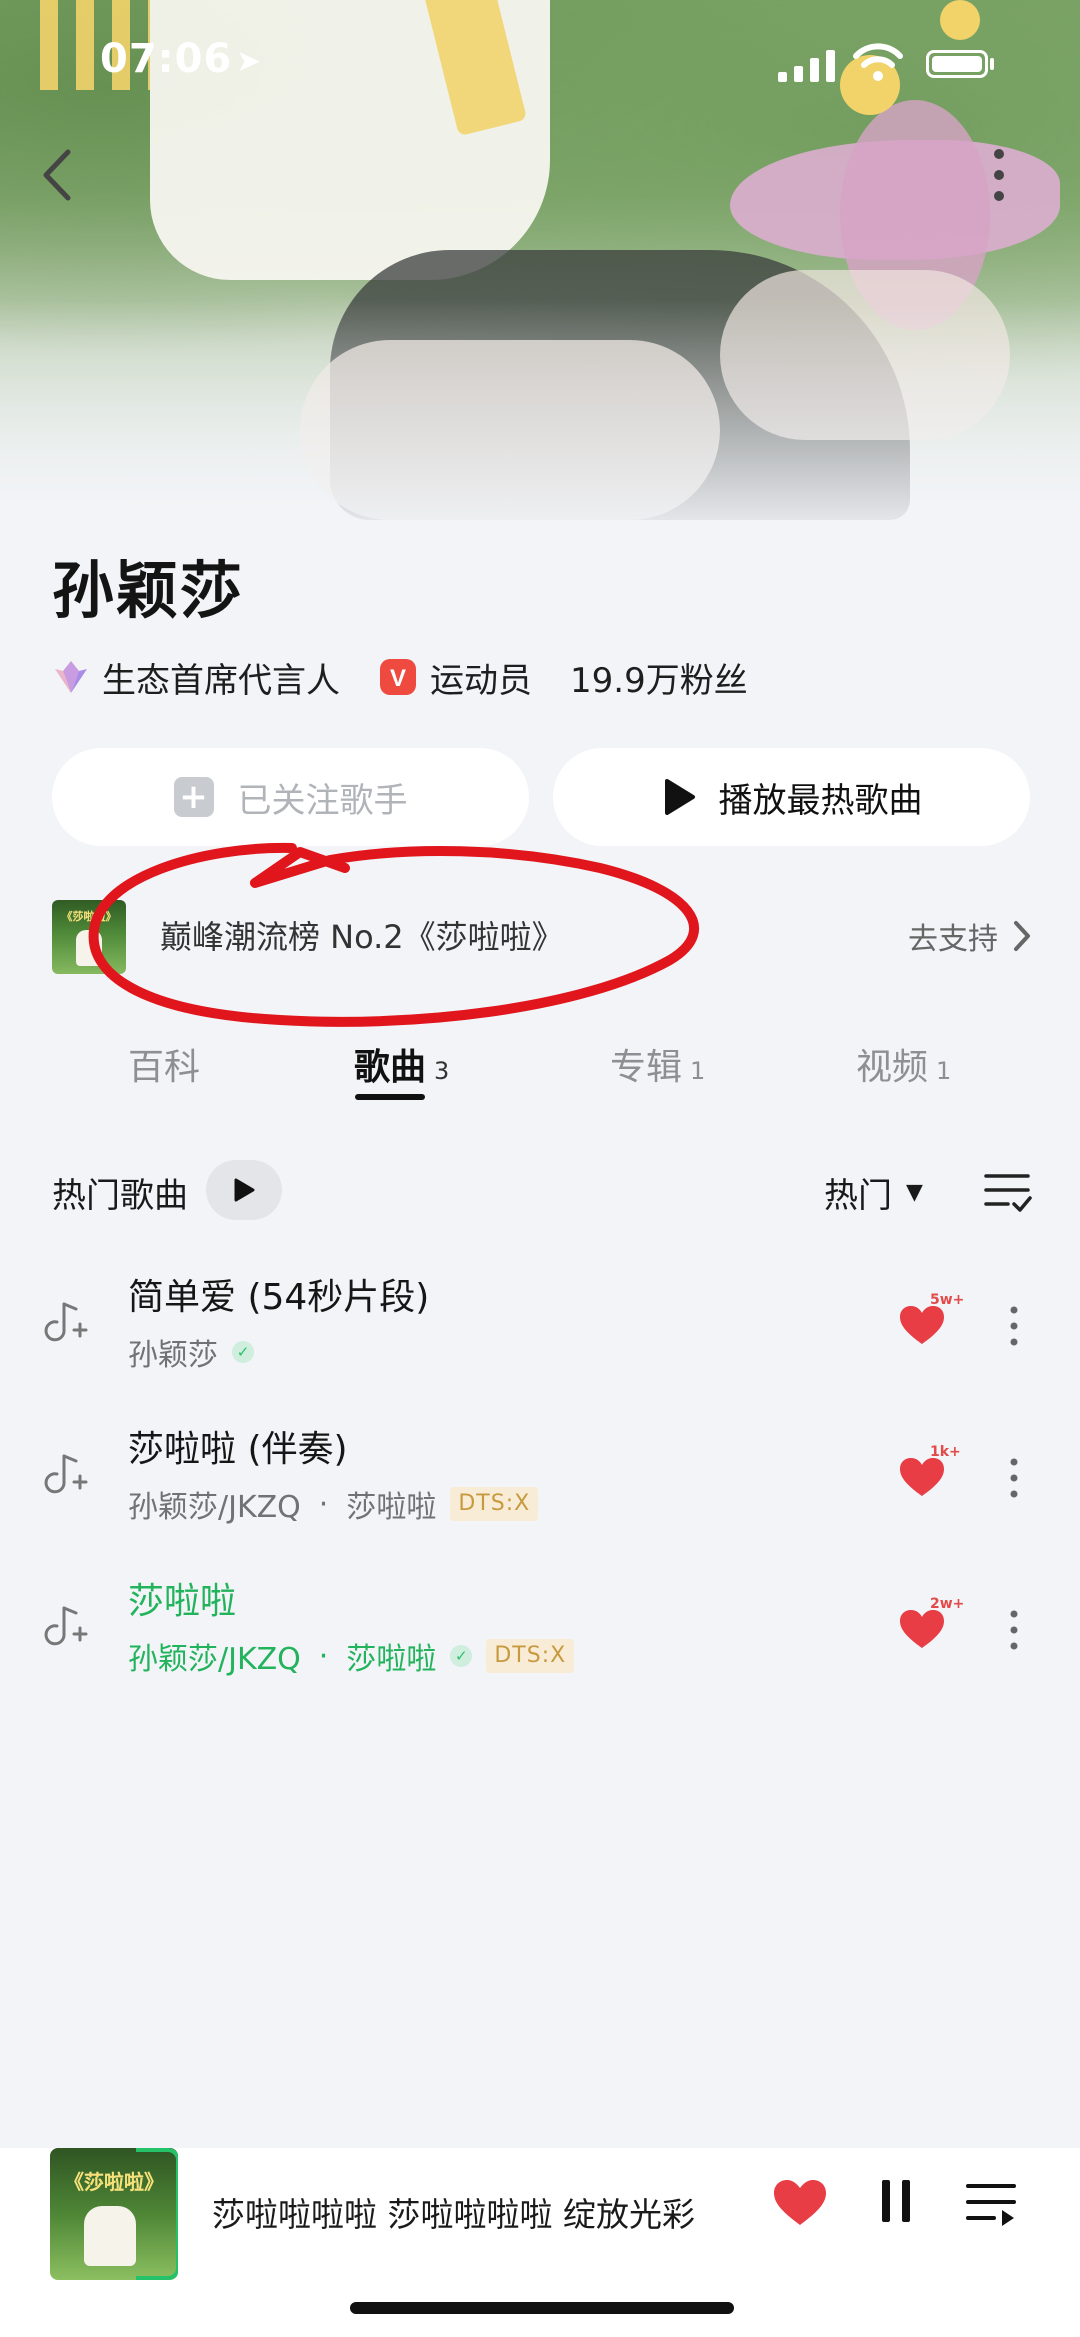  Describe the element at coordinates (970, 936) in the screenshot. I see `support-link: 去支持` at that location.